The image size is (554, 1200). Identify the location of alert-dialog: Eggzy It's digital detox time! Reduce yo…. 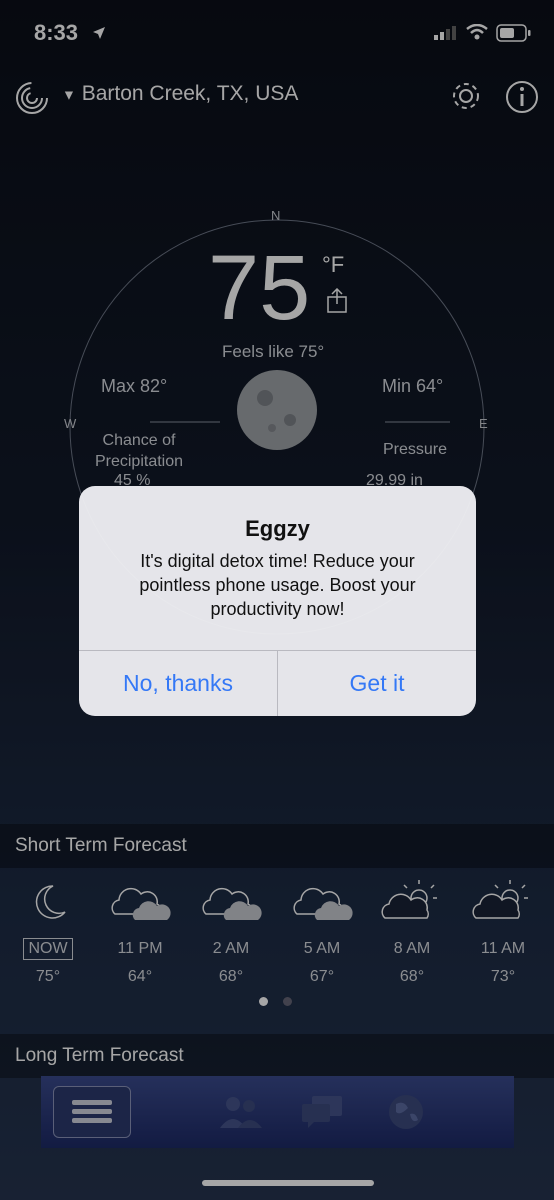
(277, 601).